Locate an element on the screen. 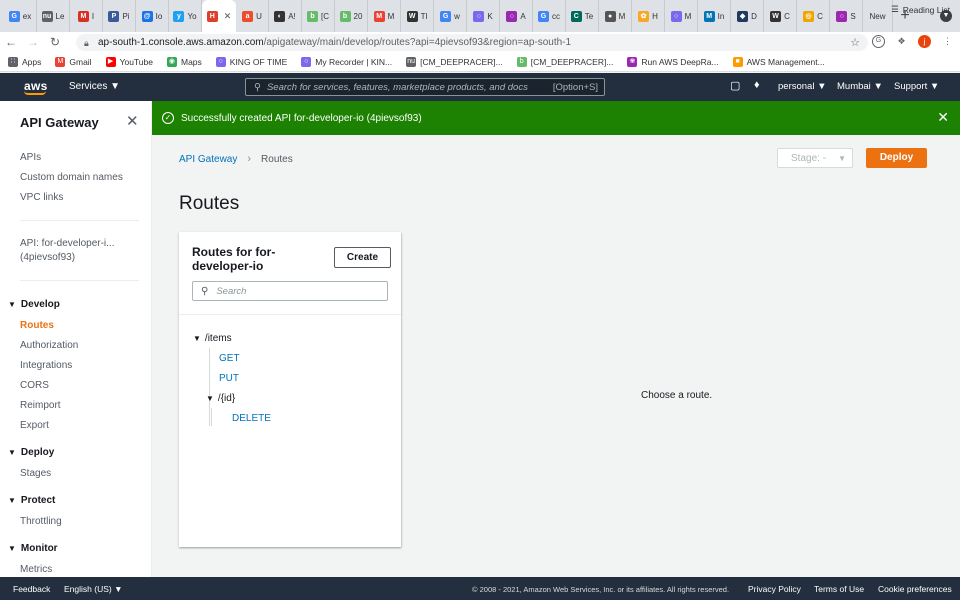 Image resolution: width=960 pixels, height=600 pixels. sidebar-item-integrations: Integrations is located at coordinates (46, 365).